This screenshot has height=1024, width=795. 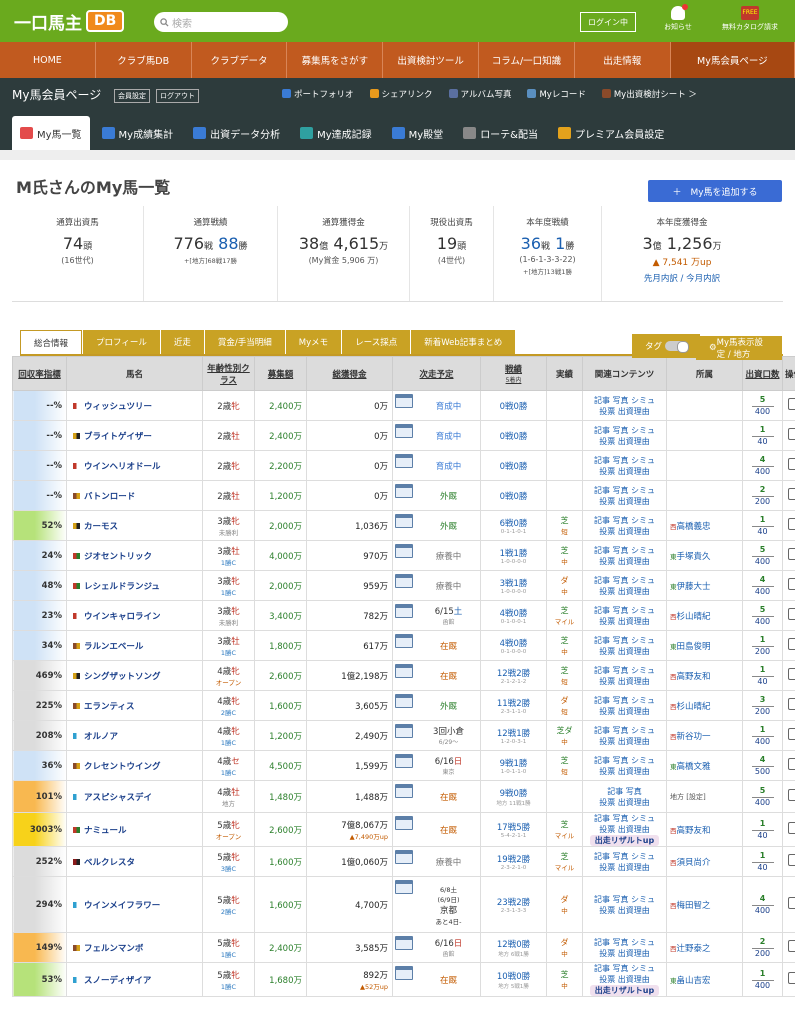 I want to click on race-record: 4戦0勝 0-1-0-0-0, so click(x=513, y=645).